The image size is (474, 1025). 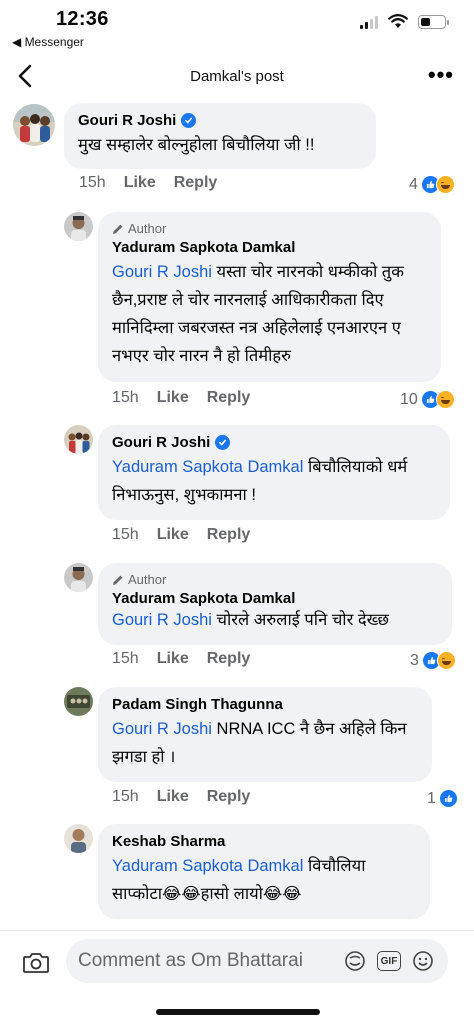 What do you see at coordinates (48, 42) in the screenshot?
I see `back-to-messenger-link: ◀ Messenger` at bounding box center [48, 42].